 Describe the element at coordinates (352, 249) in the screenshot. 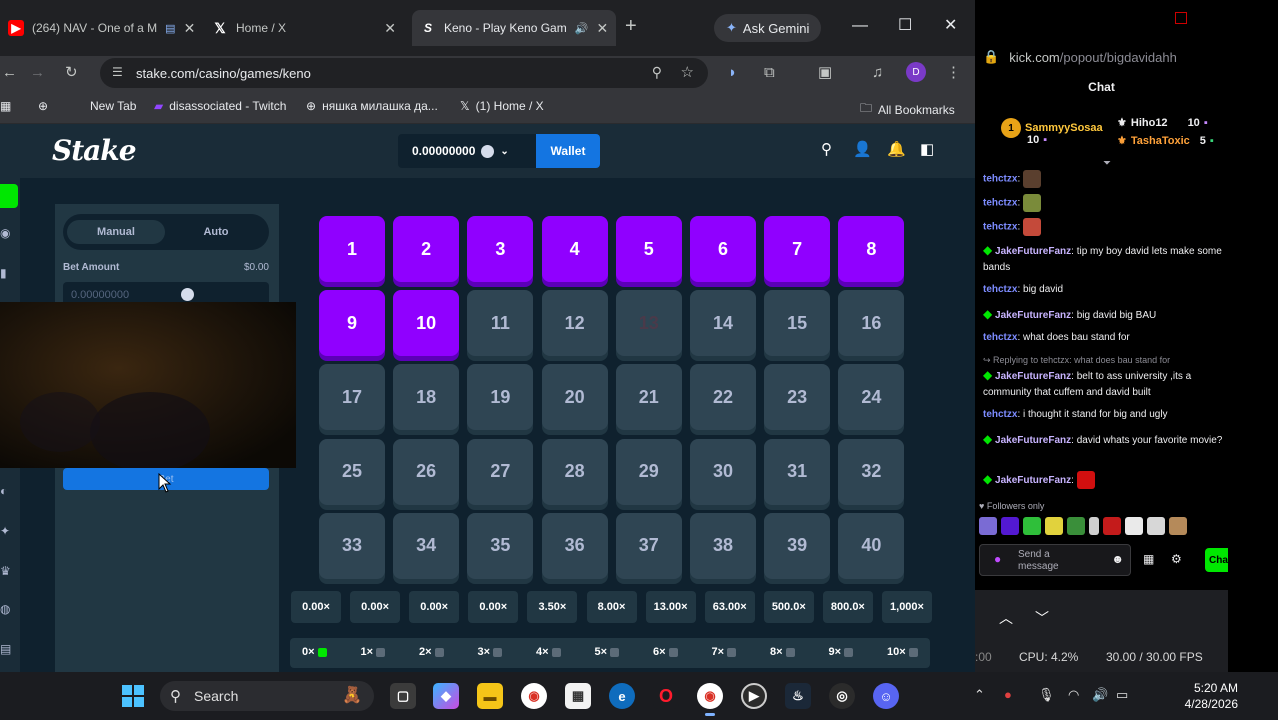

I see `keno-tile-1: 1` at that location.